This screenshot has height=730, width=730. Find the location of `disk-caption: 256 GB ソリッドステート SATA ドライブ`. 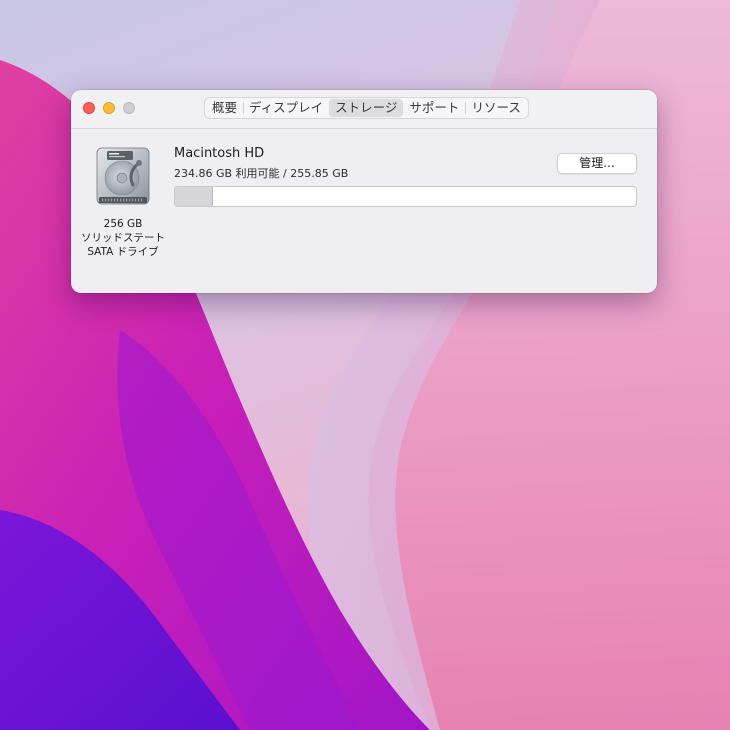

disk-caption: 256 GB ソリッドステート SATA ドライブ is located at coordinates (123, 238).